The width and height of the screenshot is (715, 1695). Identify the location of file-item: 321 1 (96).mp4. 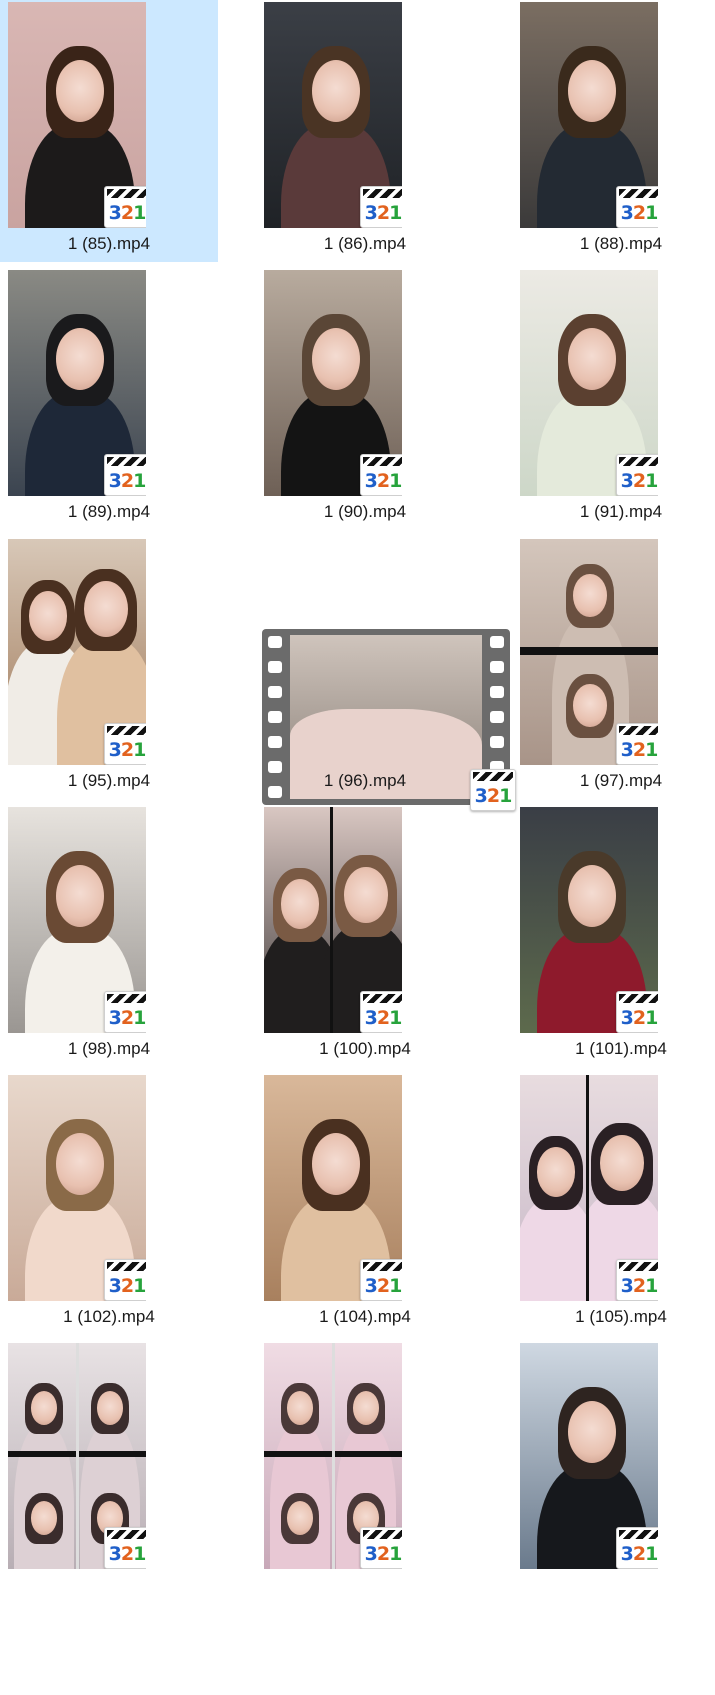
(386, 674).